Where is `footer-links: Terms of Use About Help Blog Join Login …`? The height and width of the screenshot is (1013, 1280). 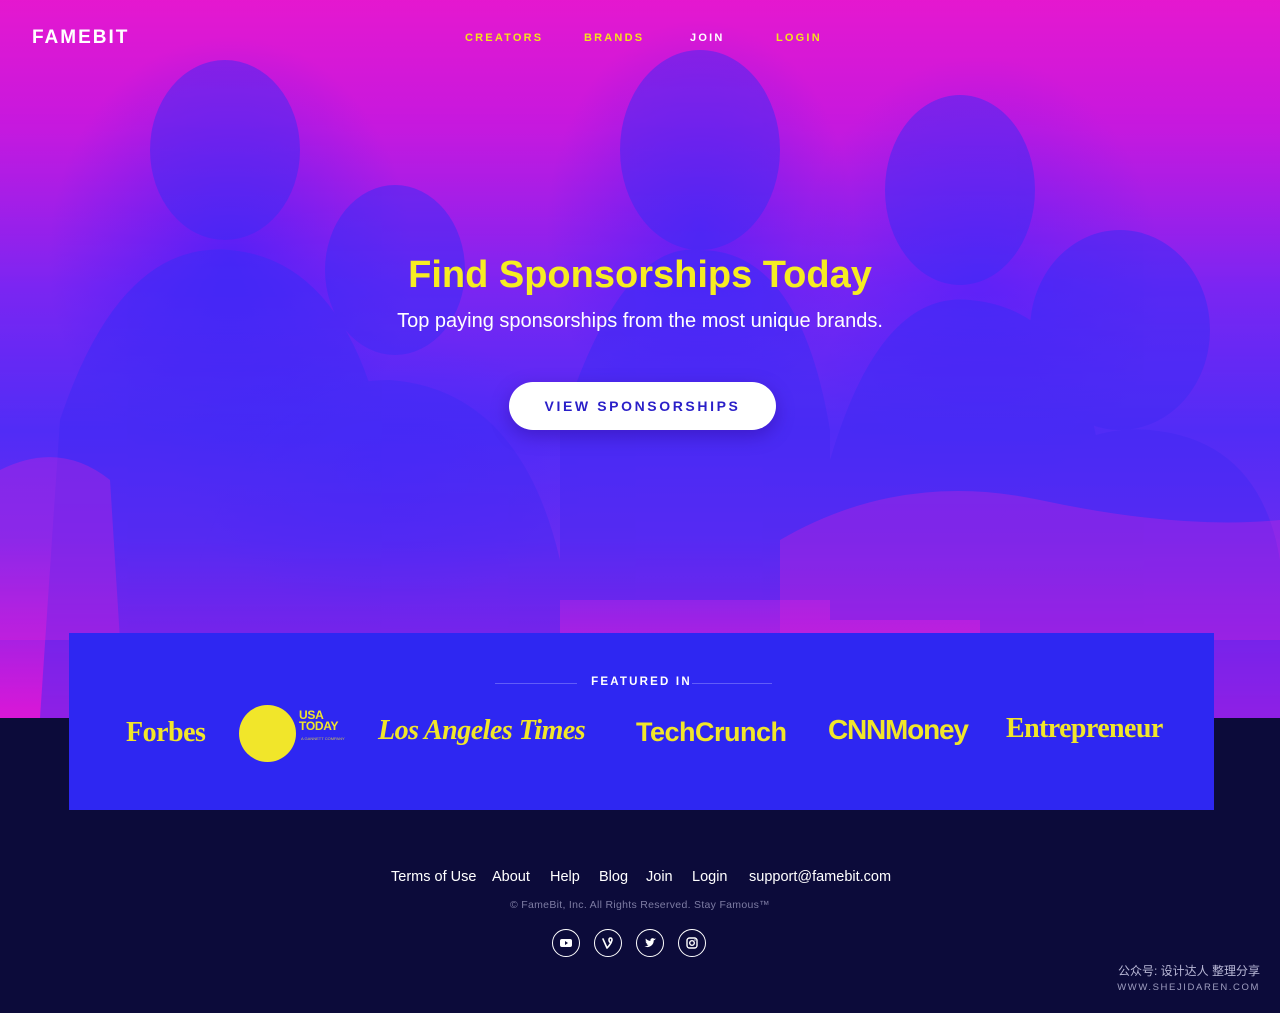 footer-links: Terms of Use About Help Blog Join Login … is located at coordinates (640, 879).